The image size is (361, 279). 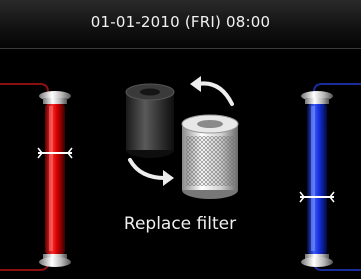 What do you see at coordinates (150, 120) in the screenshot?
I see `old-filter-icon` at bounding box center [150, 120].